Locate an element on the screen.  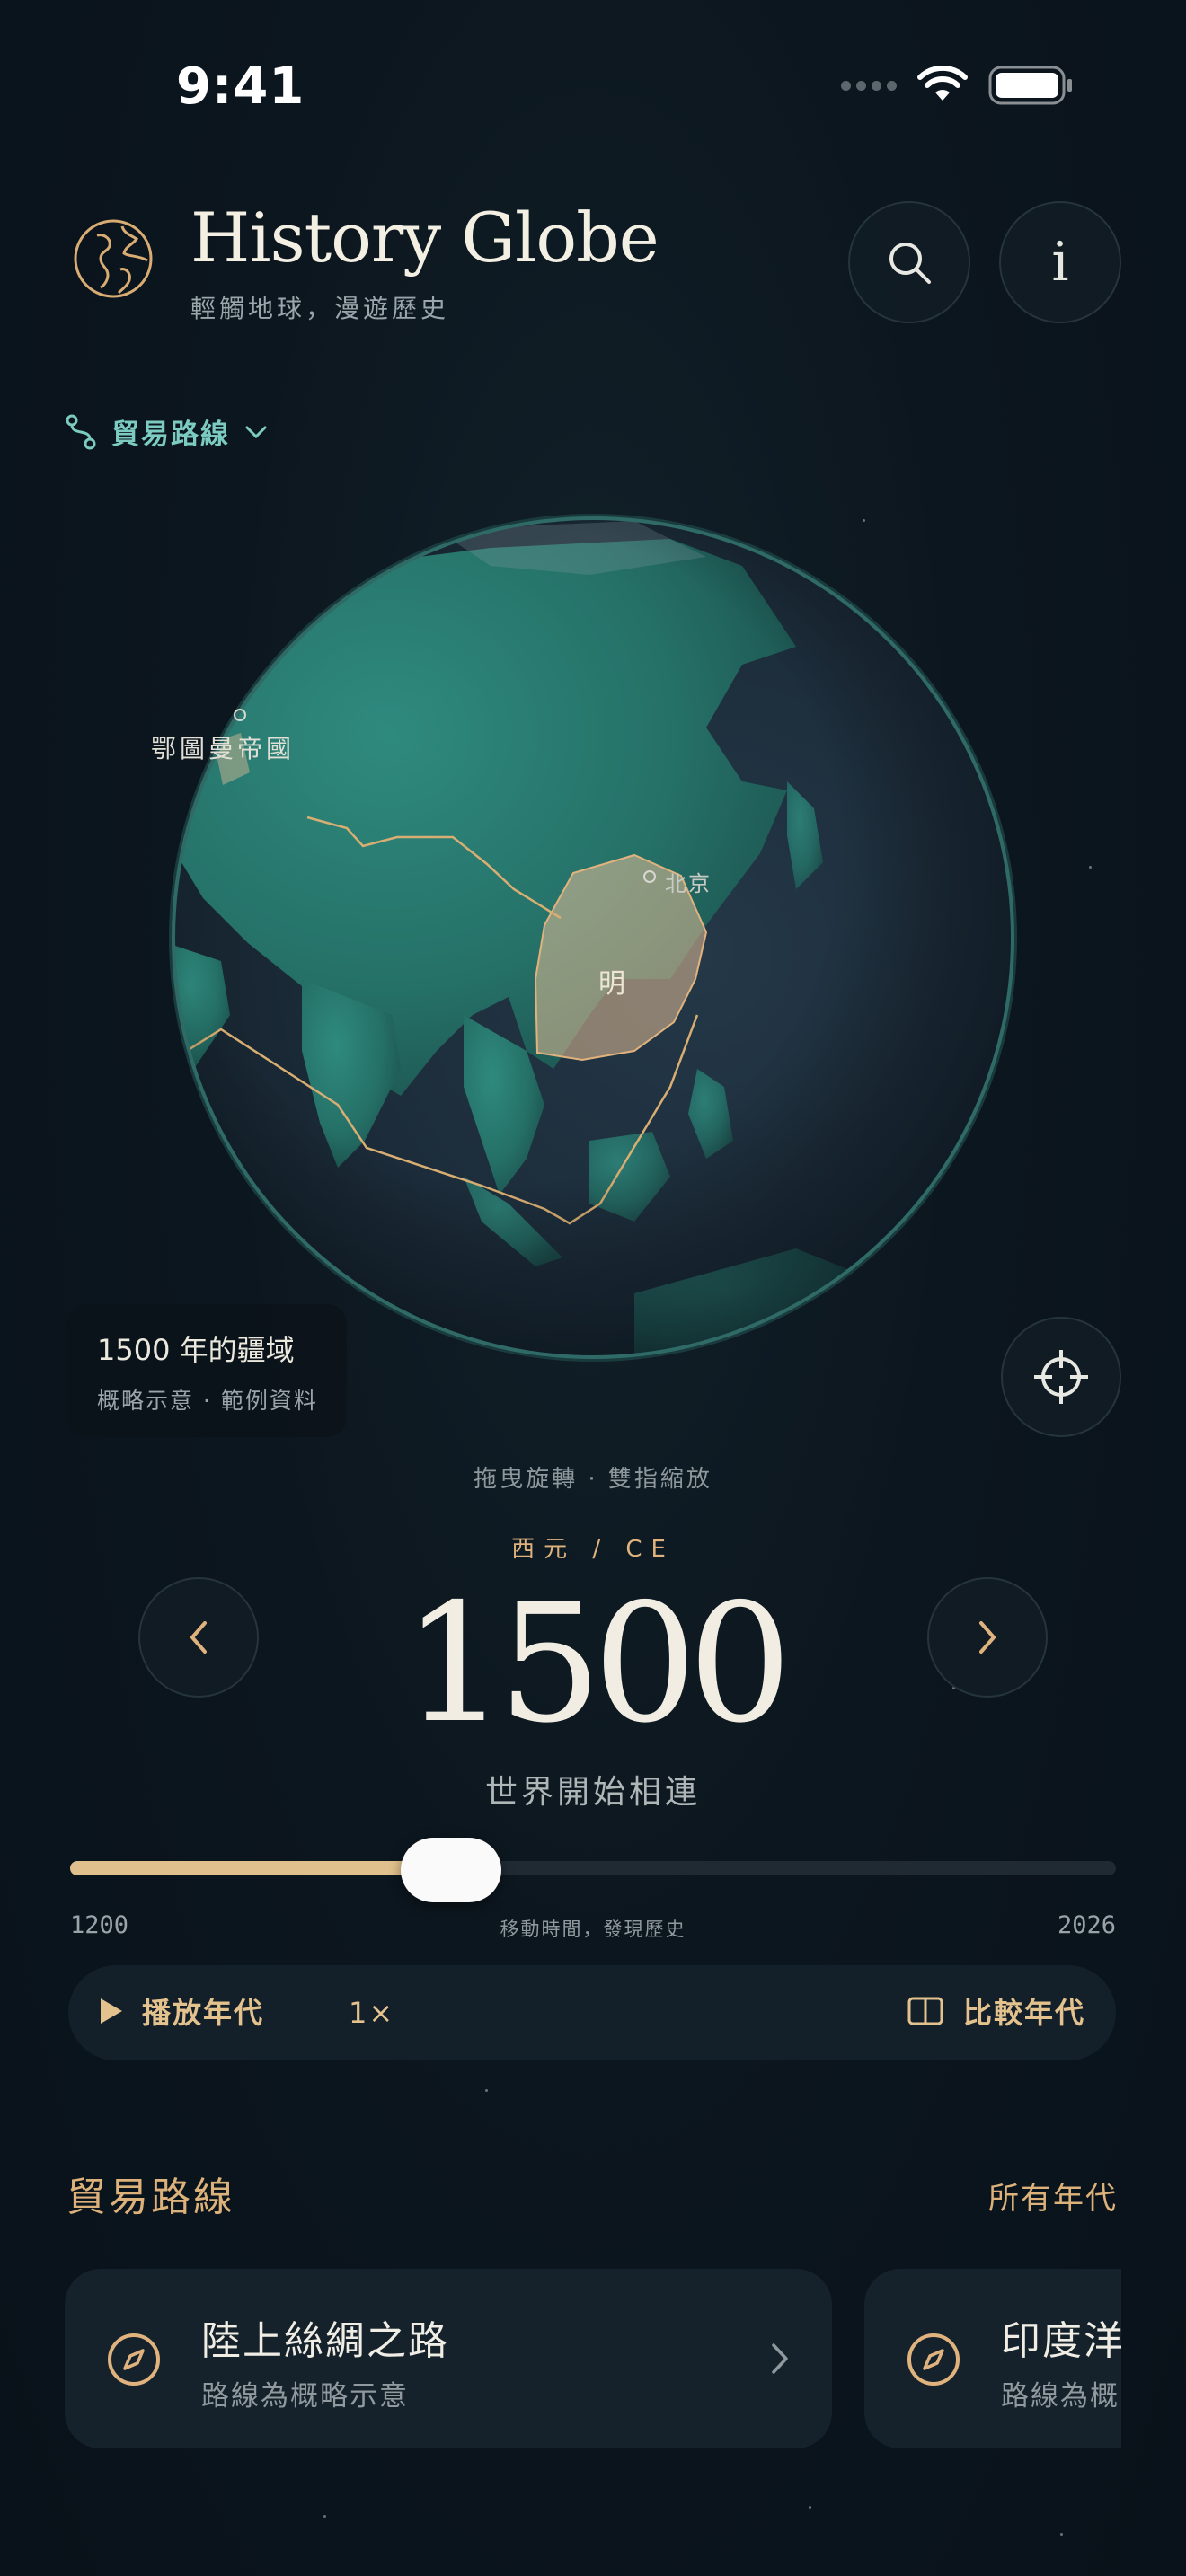
layer-selector: 貿易路線 is located at coordinates (166, 431).